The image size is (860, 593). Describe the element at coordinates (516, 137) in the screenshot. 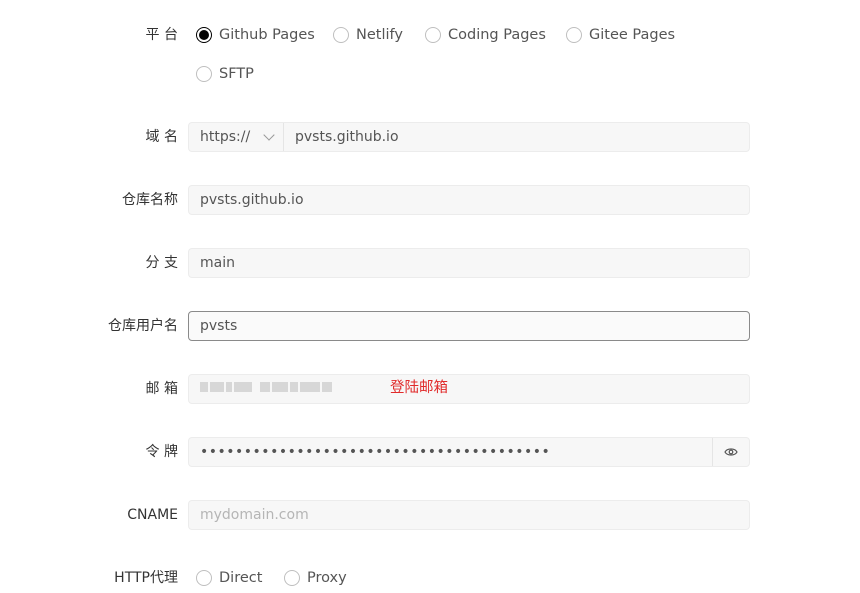

I see `domain-input` at that location.